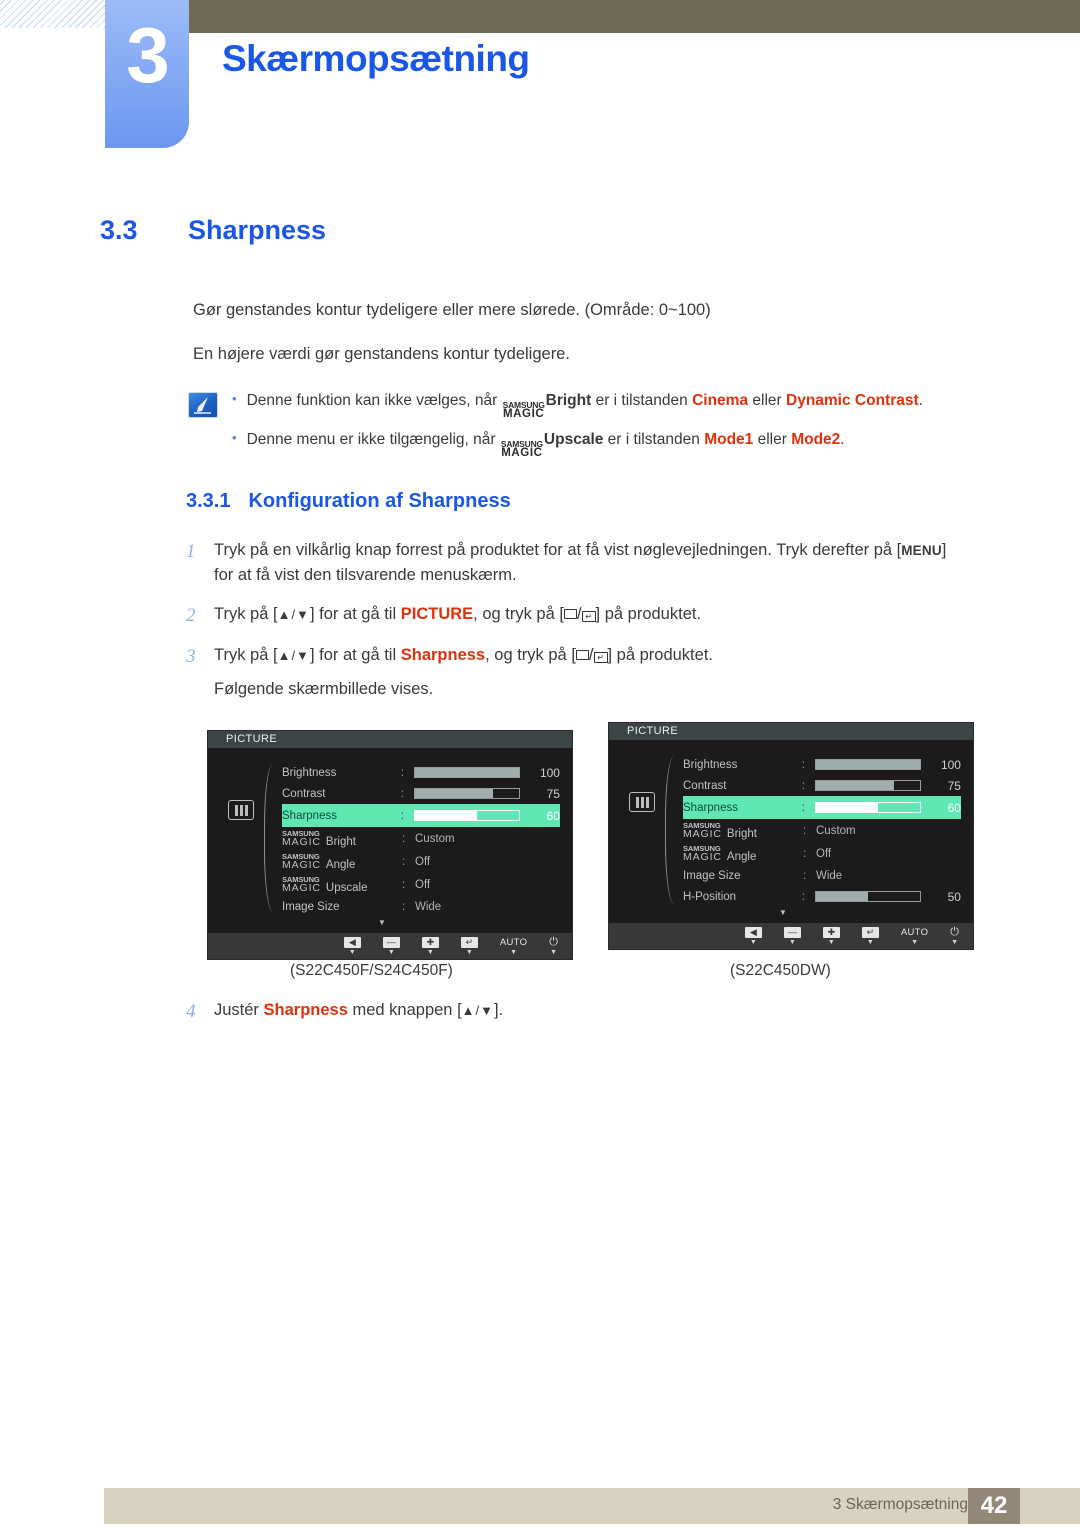  What do you see at coordinates (325, 884) in the screenshot?
I see `osd-row-label: SAMSUNG MAGIC Upscale` at bounding box center [325, 884].